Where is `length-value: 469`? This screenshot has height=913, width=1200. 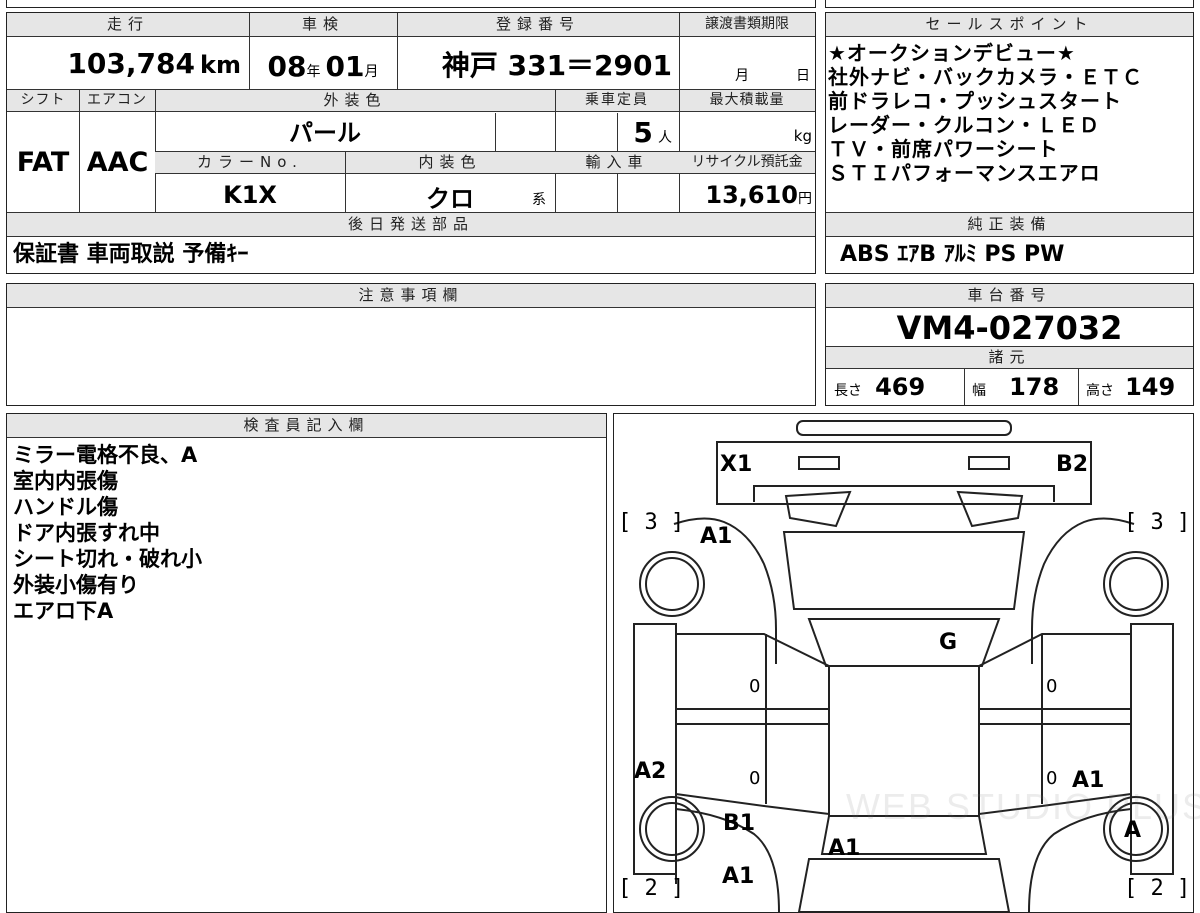 length-value: 469 is located at coordinates (900, 387).